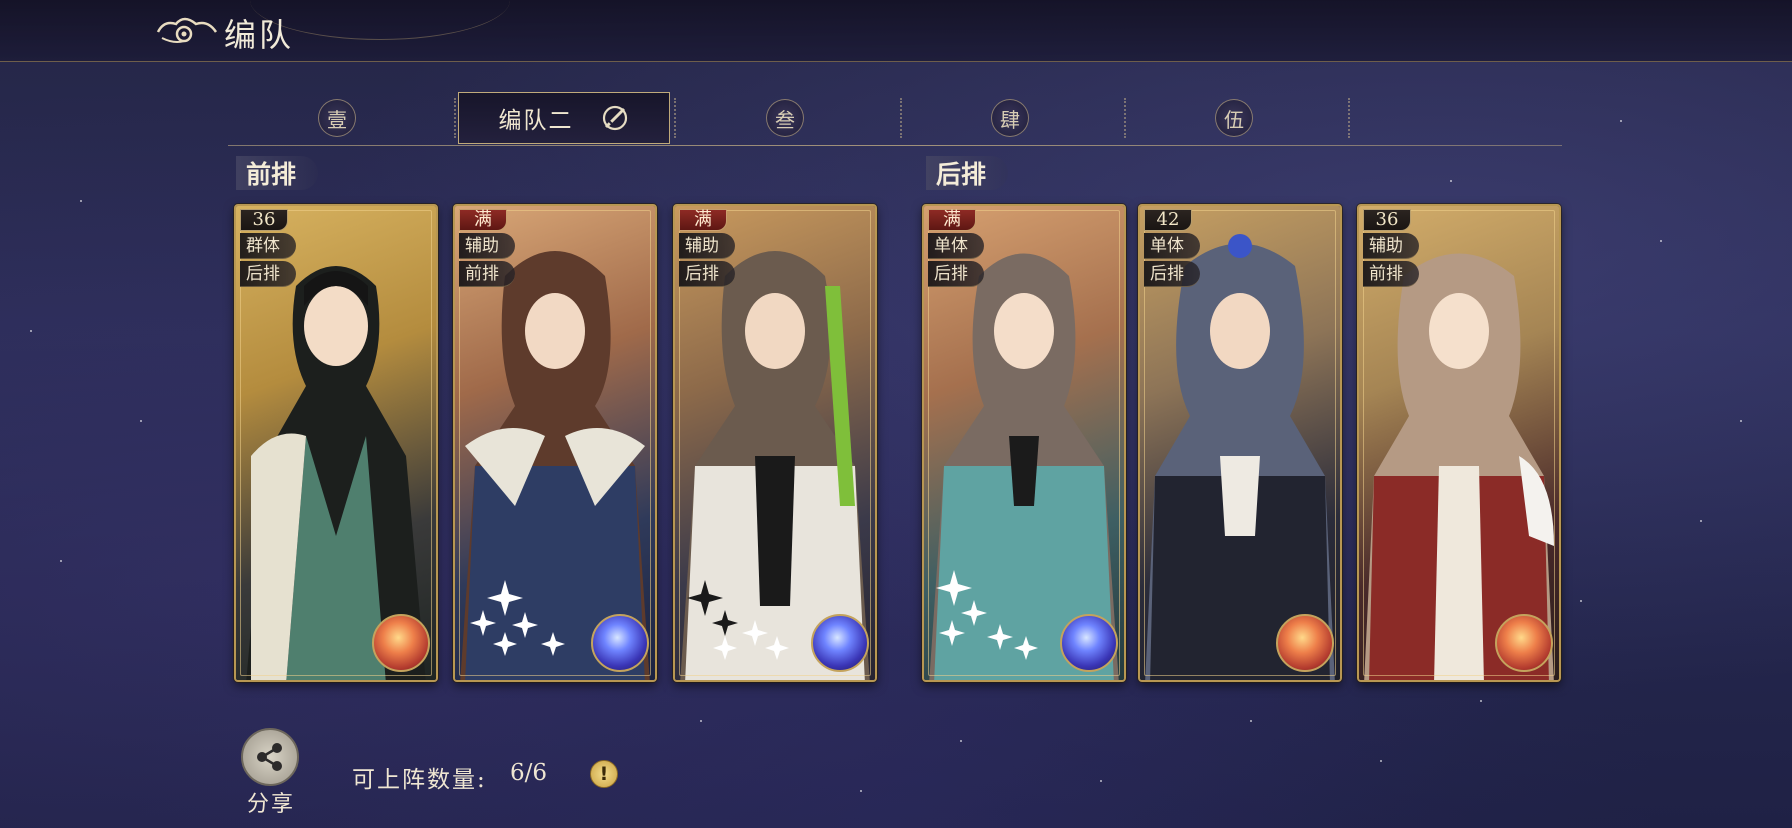  I want to click on character-card-back-1: 满 单体 后排, so click(1024, 443).